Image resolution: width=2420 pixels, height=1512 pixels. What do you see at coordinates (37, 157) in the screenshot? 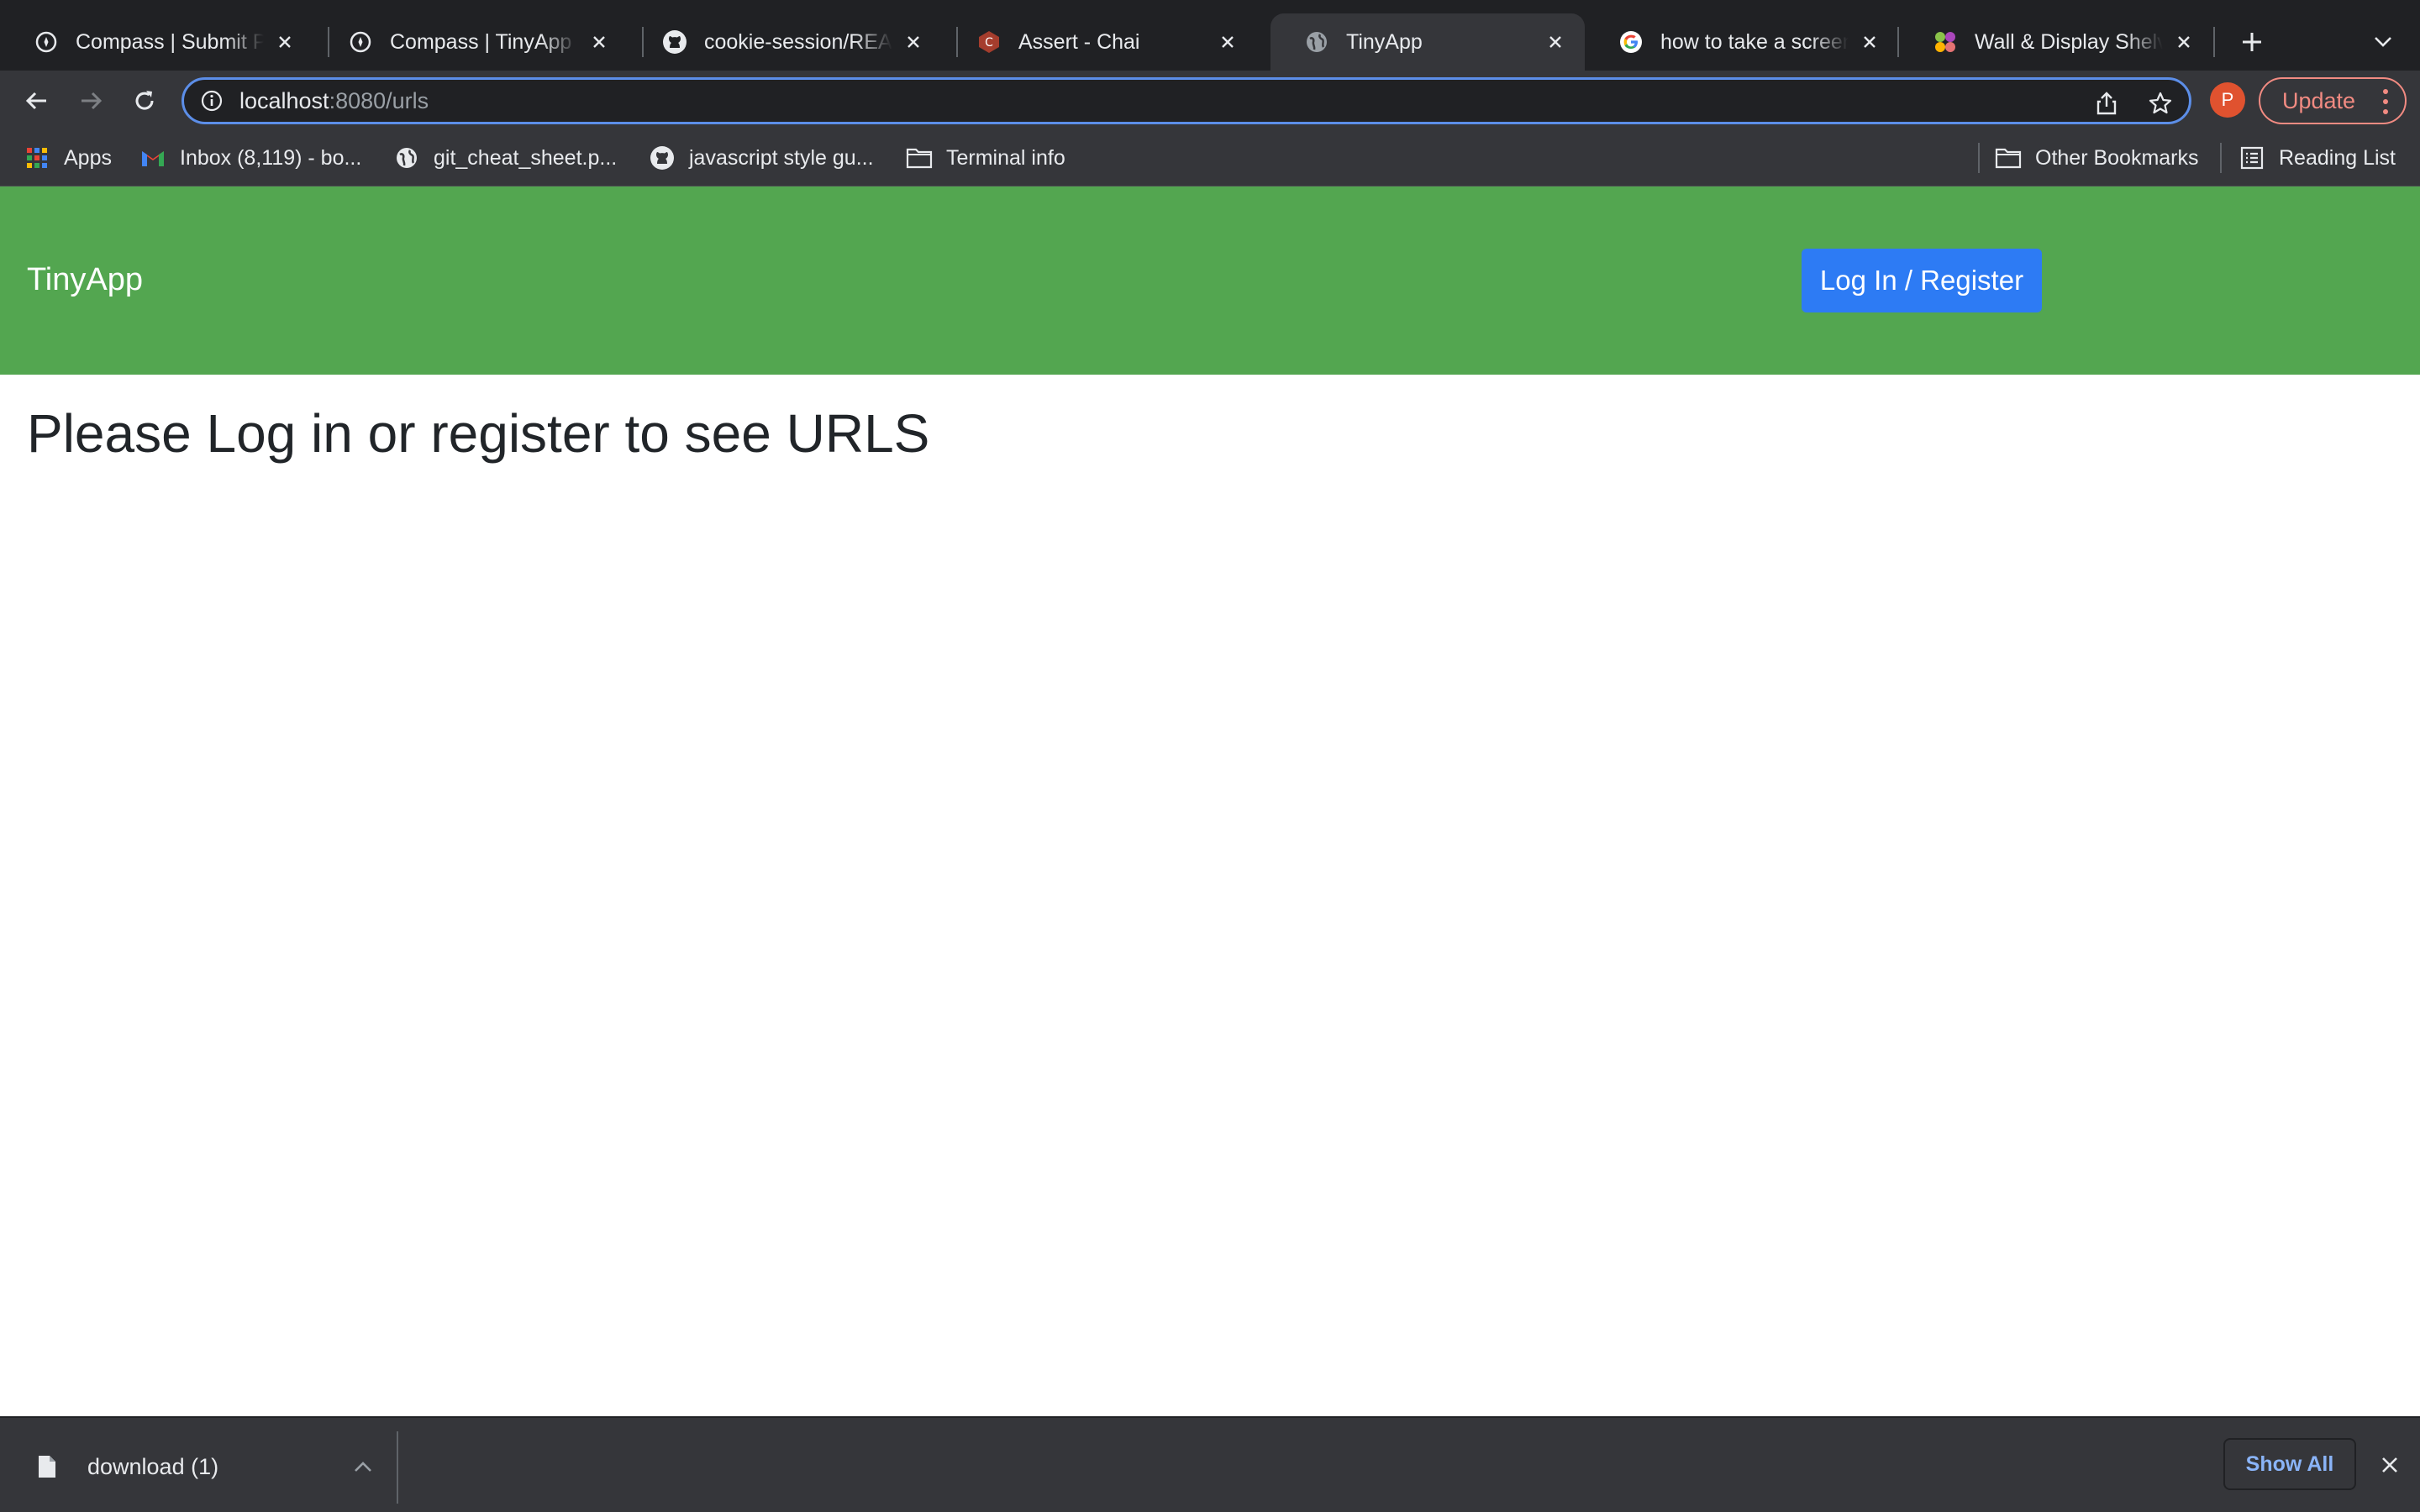
I see `apps-grid-icon` at bounding box center [37, 157].